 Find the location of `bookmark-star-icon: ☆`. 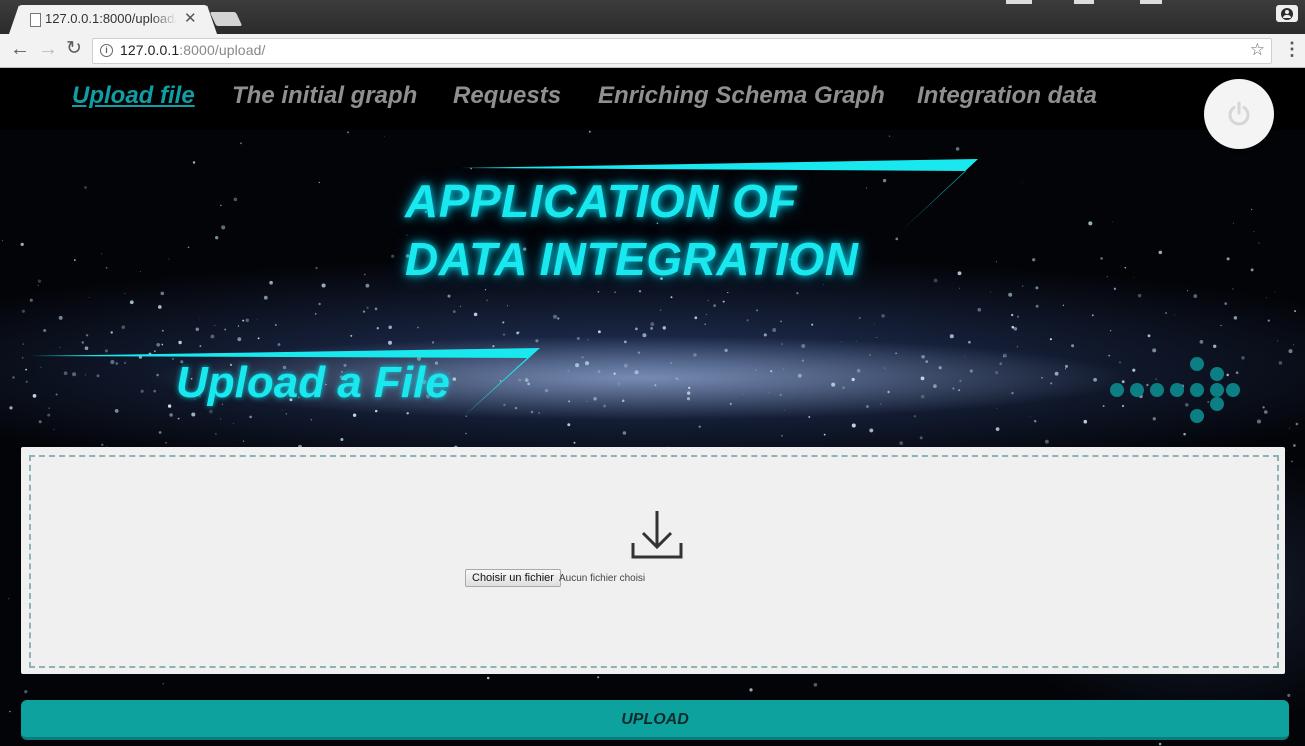

bookmark-star-icon: ☆ is located at coordinates (1257, 50).